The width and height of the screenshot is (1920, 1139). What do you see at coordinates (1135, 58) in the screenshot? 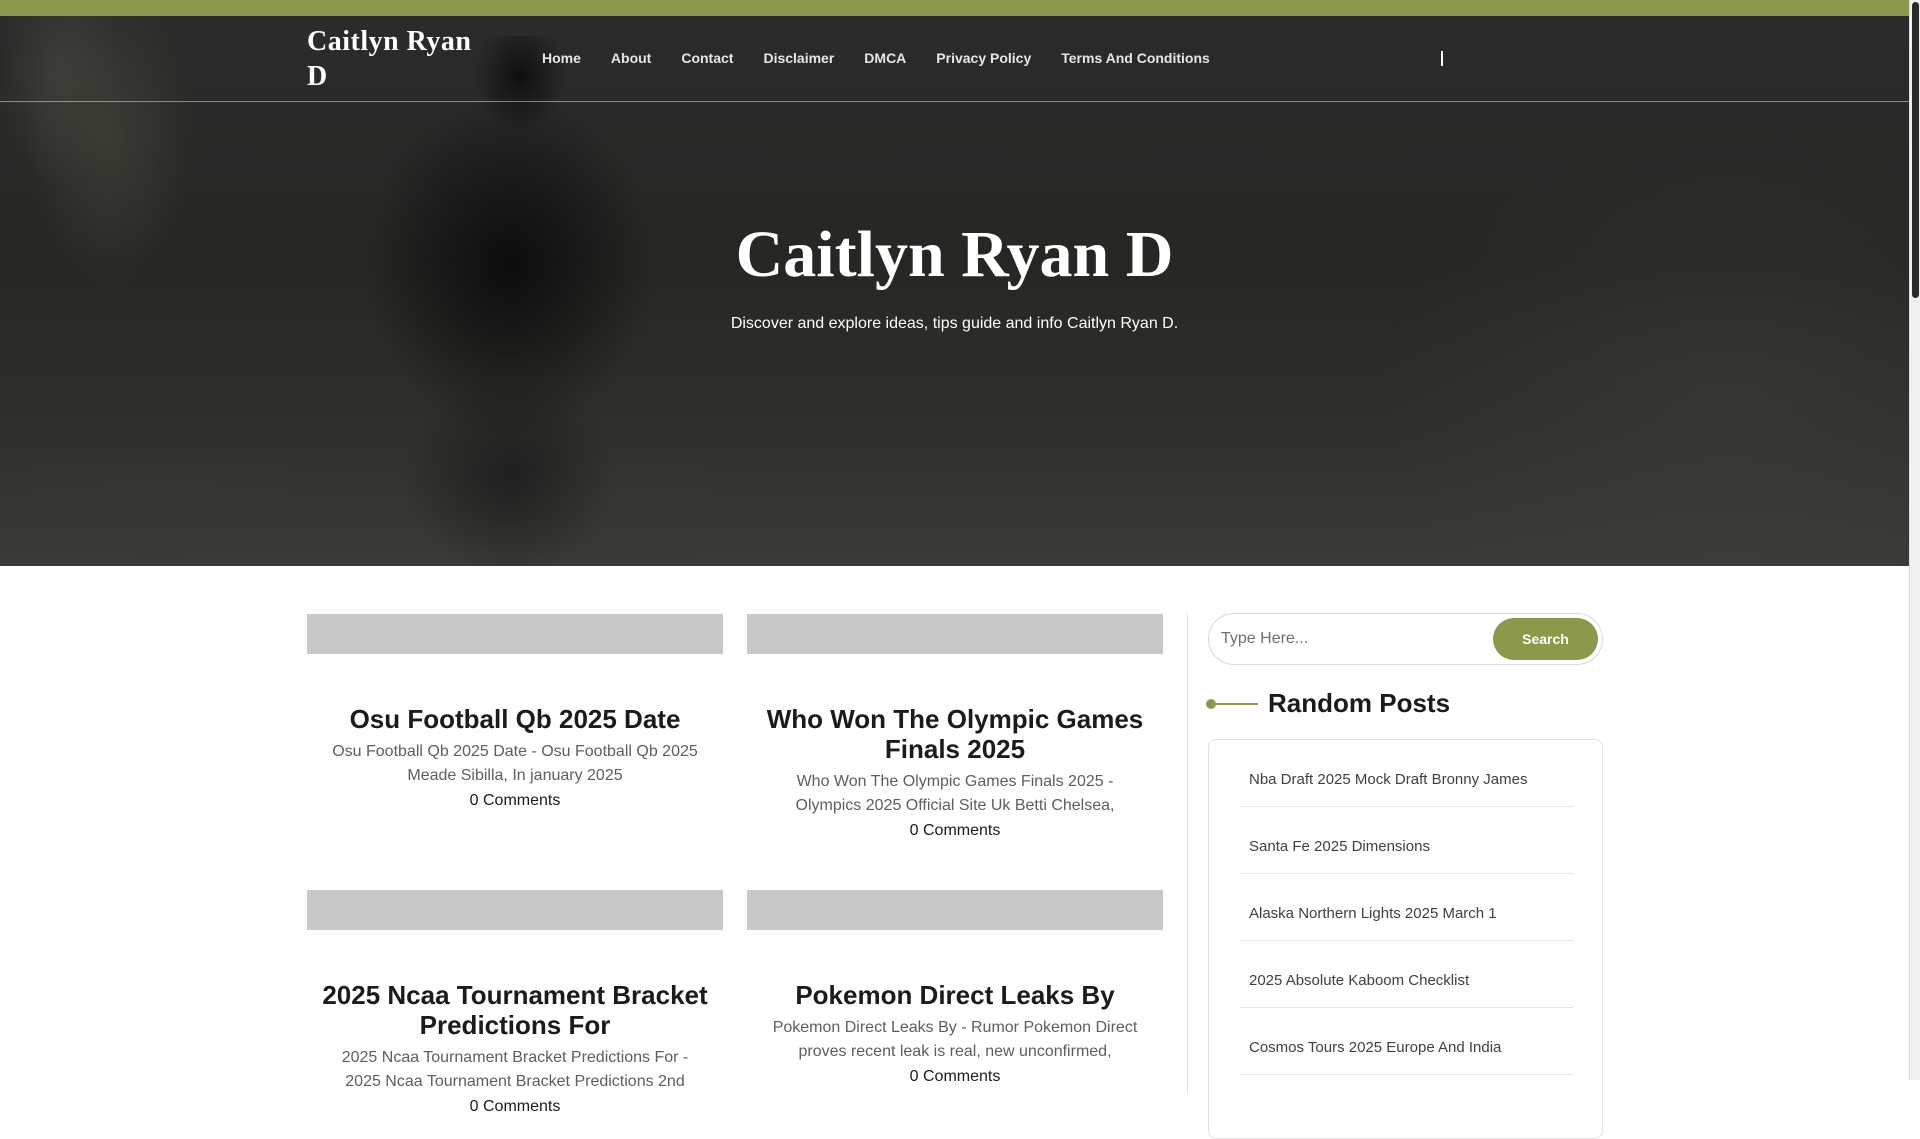
I see `nav-terms-and-conditions: Terms And Conditions` at bounding box center [1135, 58].